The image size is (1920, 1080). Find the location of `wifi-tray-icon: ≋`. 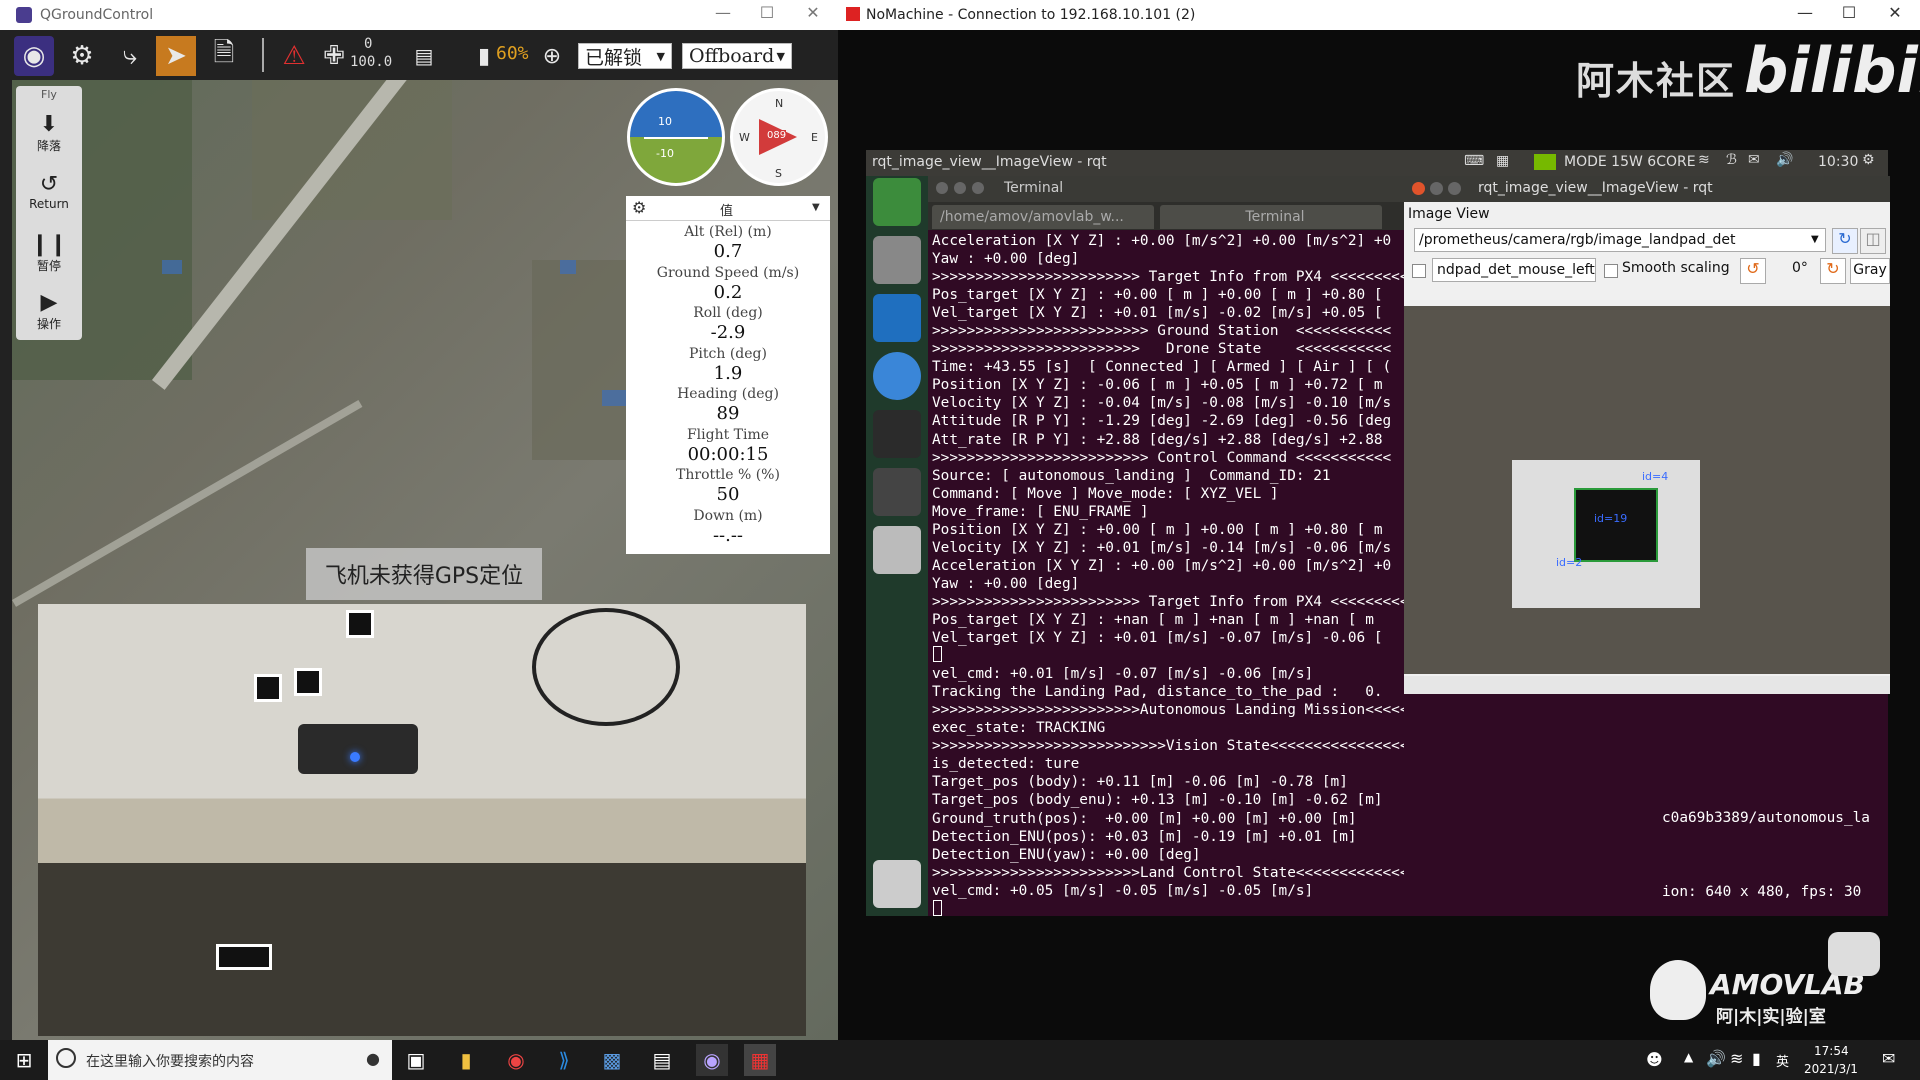

wifi-tray-icon: ≋ is located at coordinates (1736, 1058).